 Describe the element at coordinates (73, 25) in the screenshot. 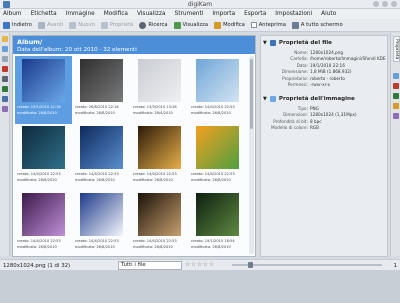

I see `new-folder-icon` at that location.